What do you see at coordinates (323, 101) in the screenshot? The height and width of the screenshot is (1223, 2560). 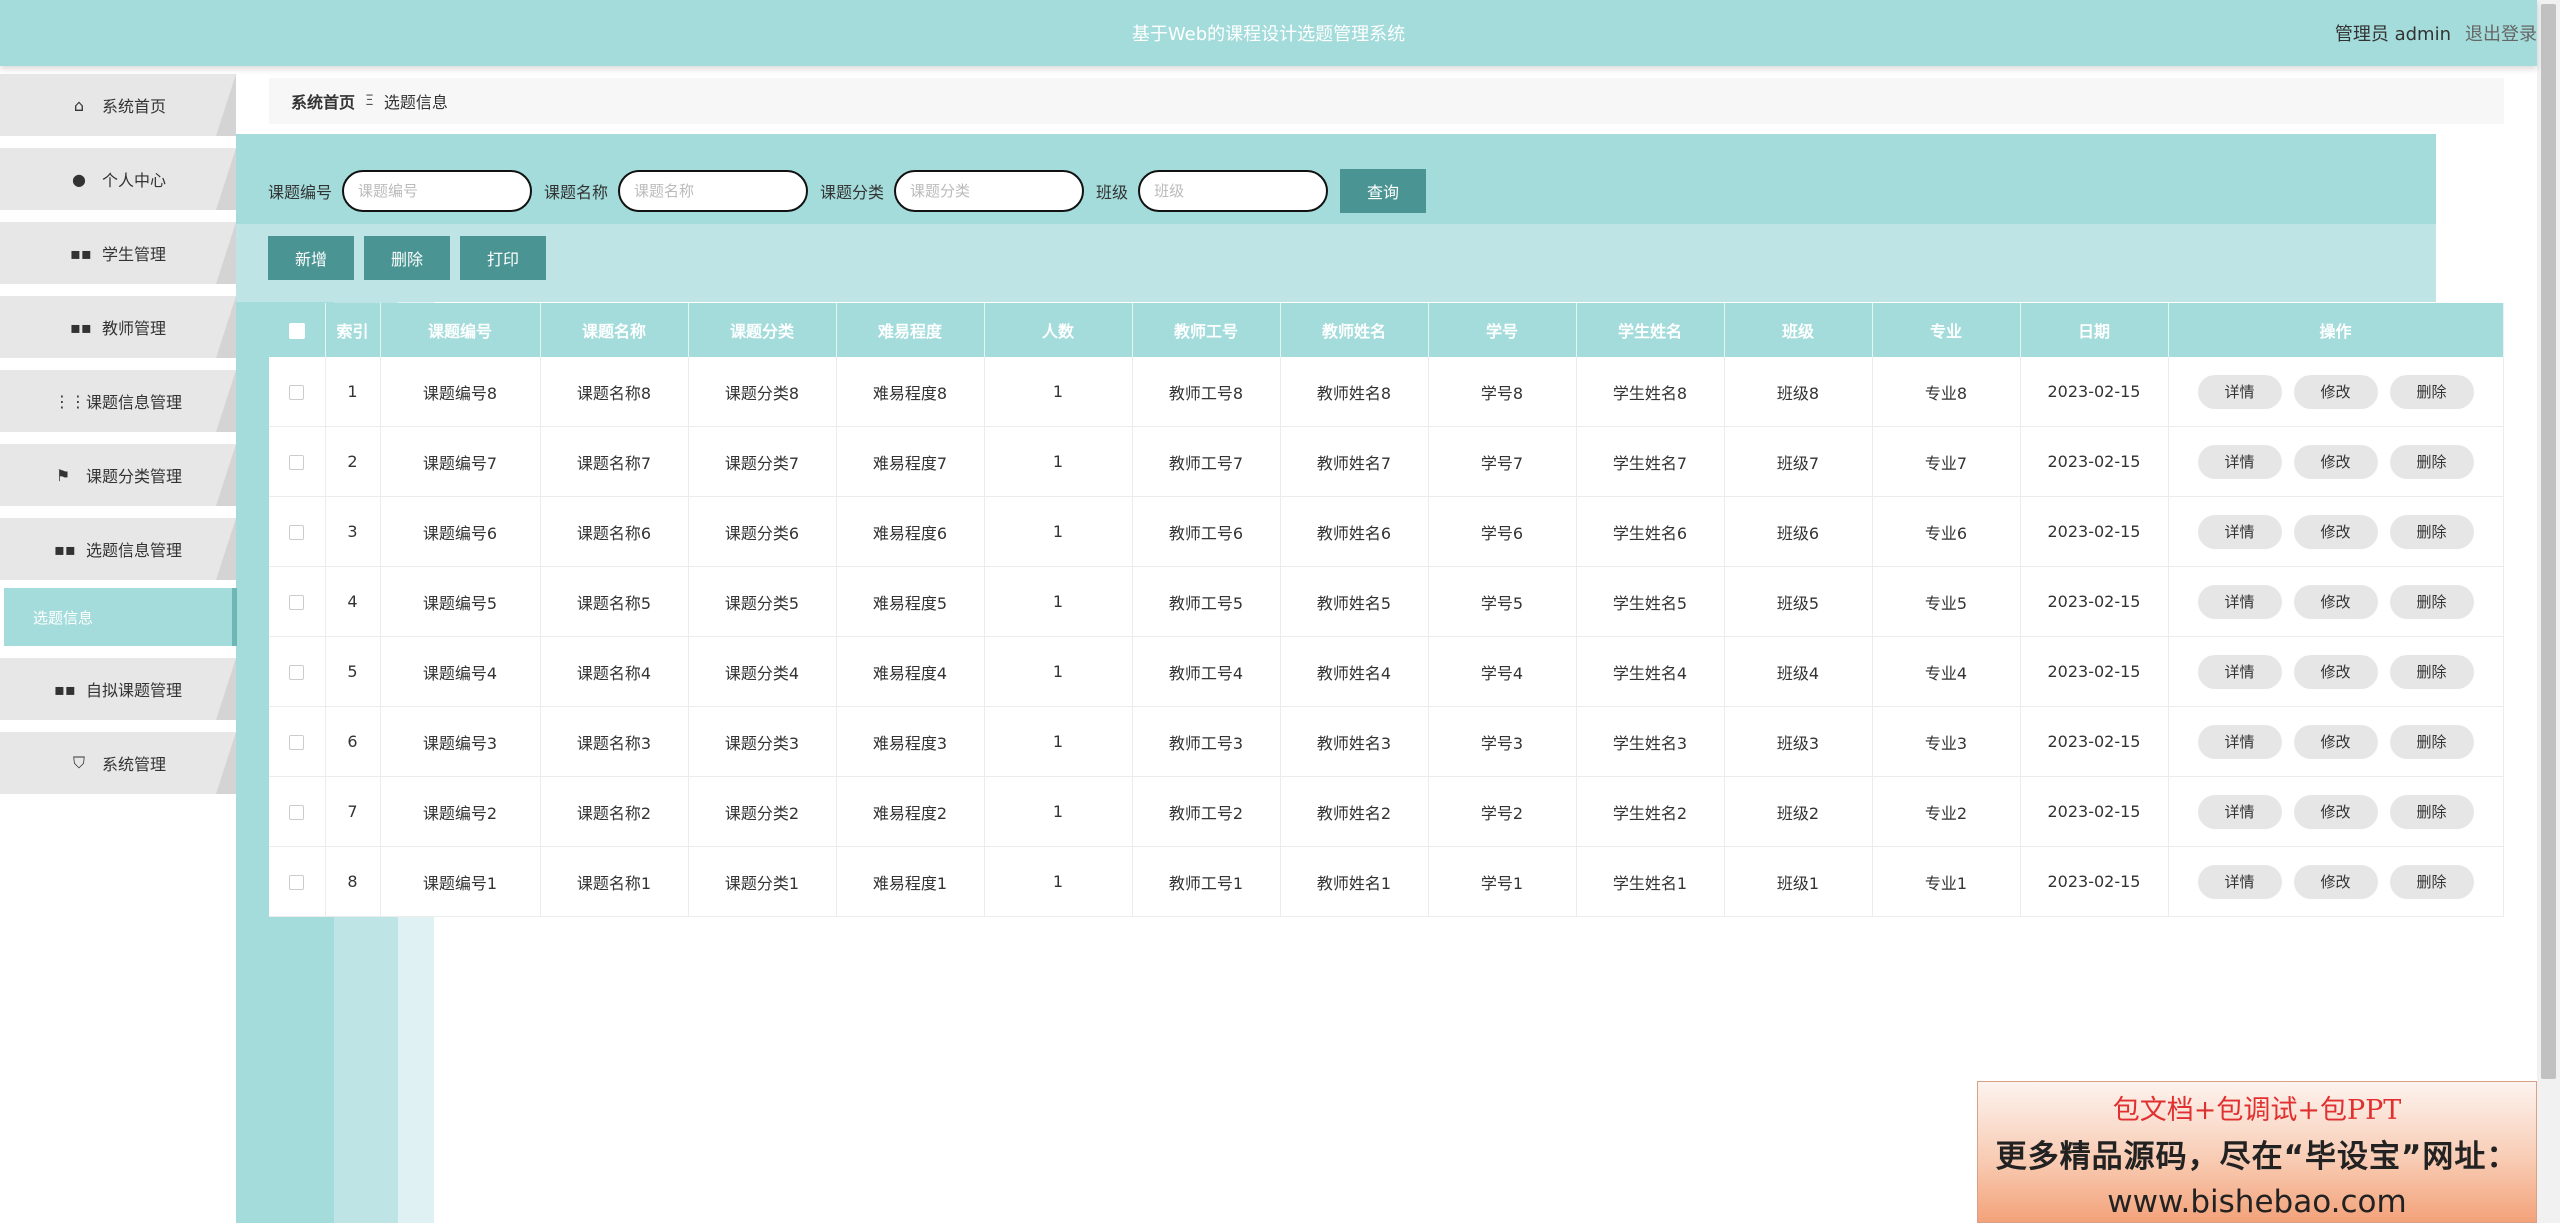 I see `breadcrumb-home: 系统首页` at bounding box center [323, 101].